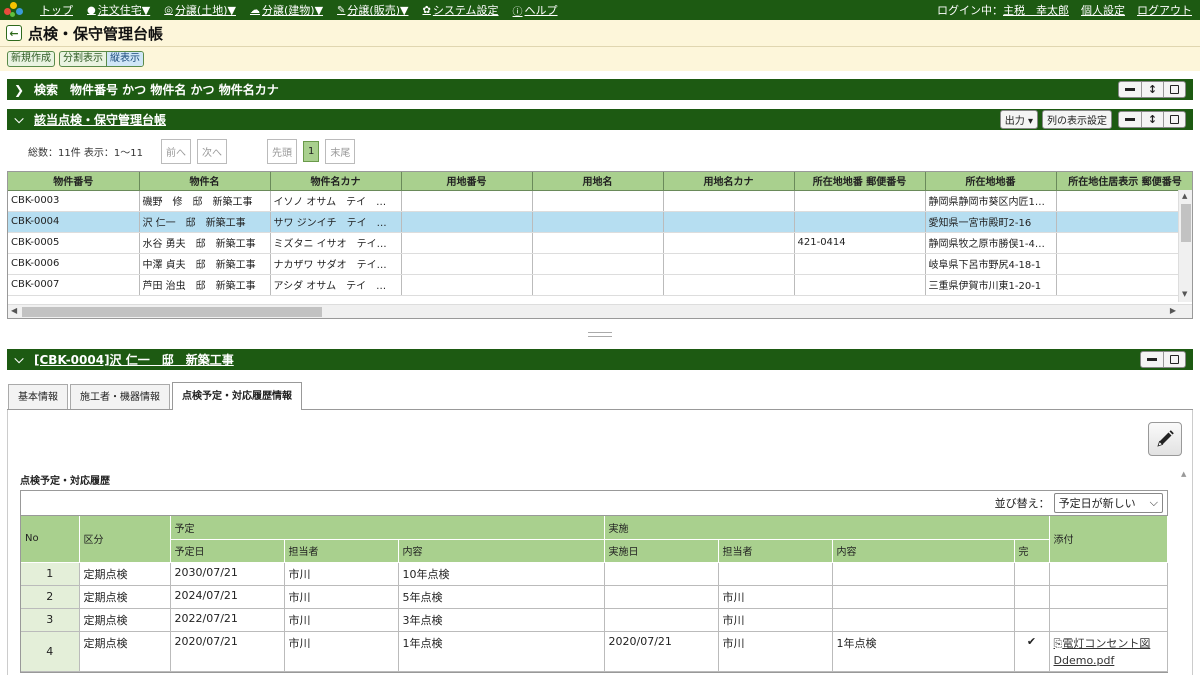  What do you see at coordinates (125, 539) in the screenshot?
I see `col-kubun: 区分` at bounding box center [125, 539].